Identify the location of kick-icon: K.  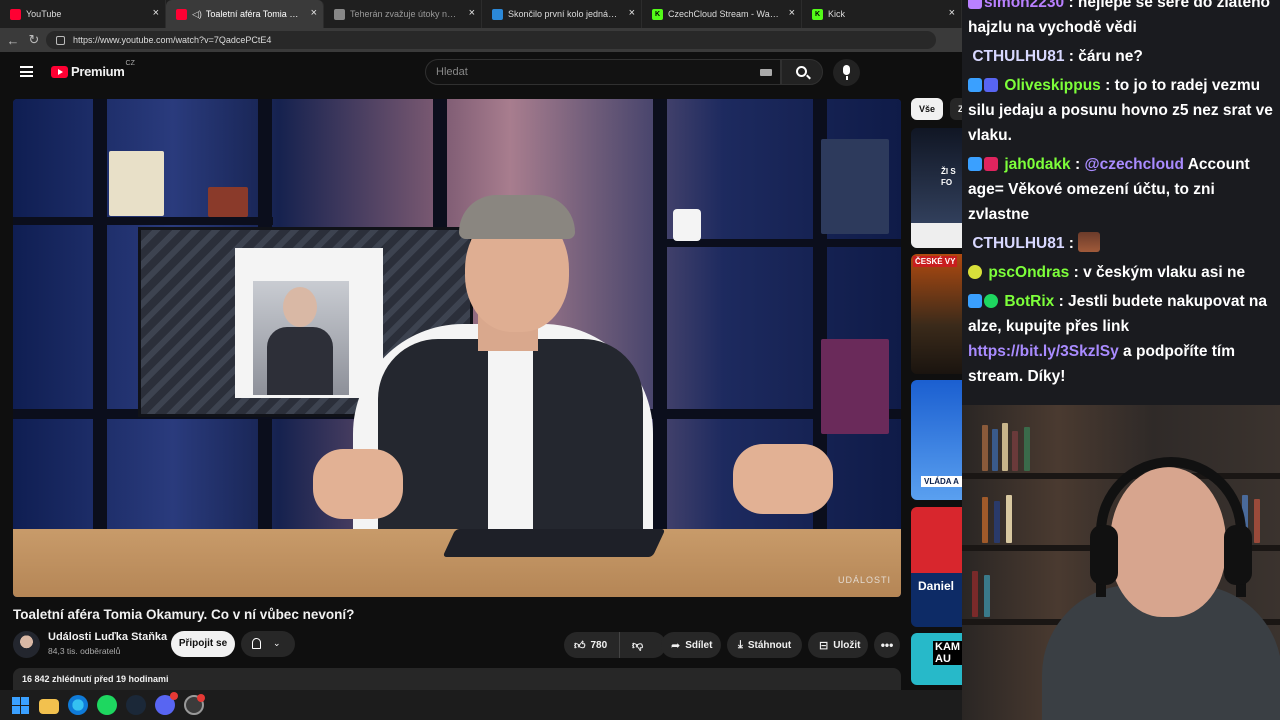
(817, 14).